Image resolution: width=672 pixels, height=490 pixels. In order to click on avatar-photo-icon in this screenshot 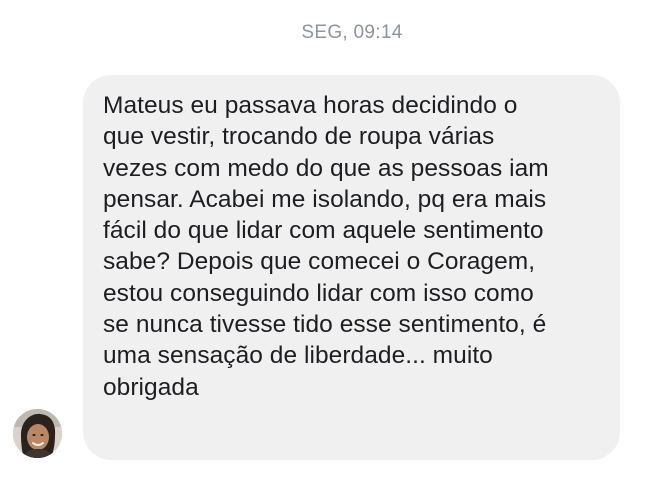, I will do `click(37, 433)`.